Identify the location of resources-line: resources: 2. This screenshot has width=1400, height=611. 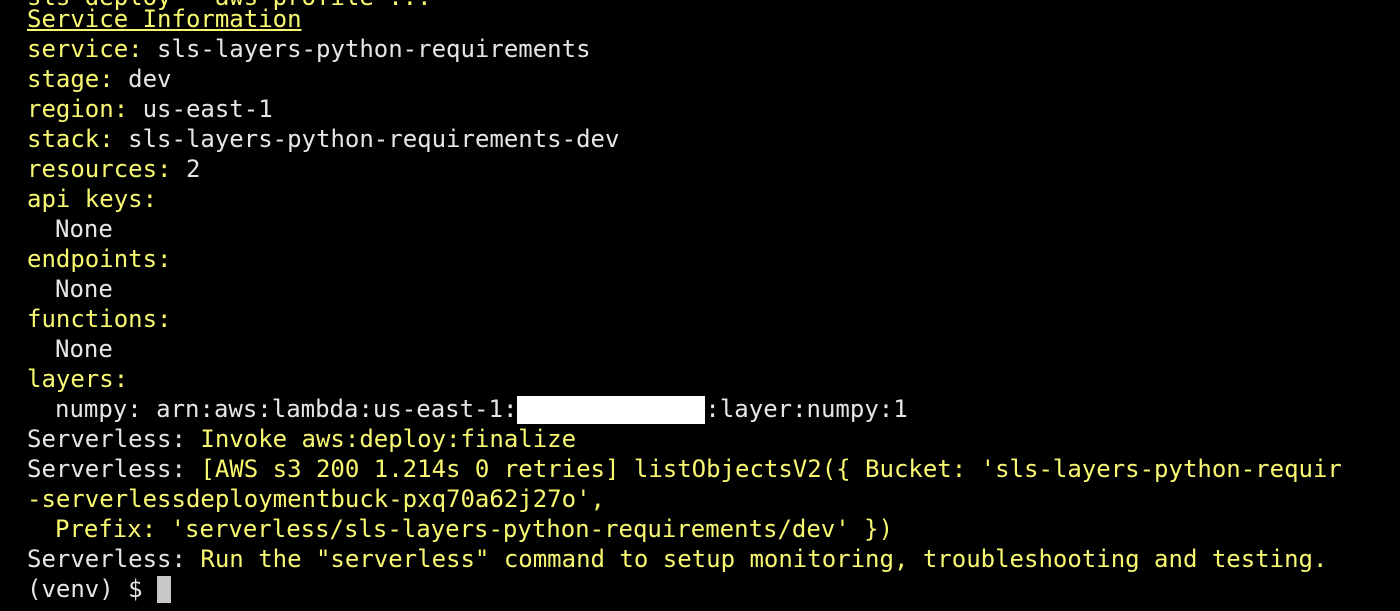
(114, 169).